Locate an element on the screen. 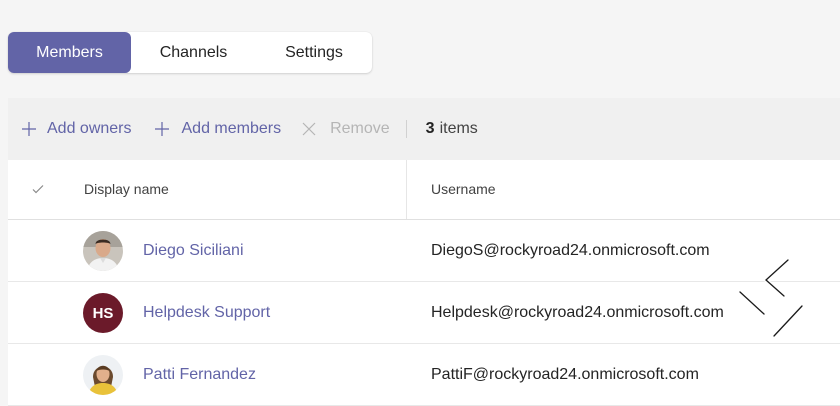 This screenshot has width=840, height=406. add-owners-button: Add owners is located at coordinates (76, 129).